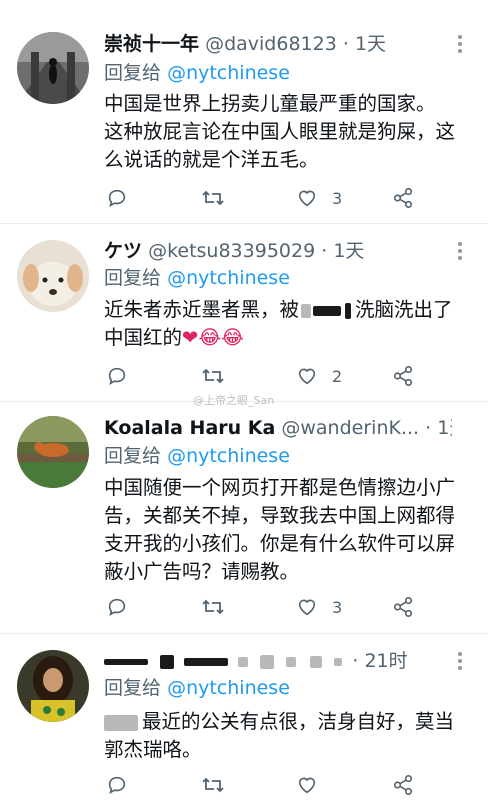  I want to click on tweet-text-line: 最近的公关有点很，洁身自好，莫当, so click(285, 722).